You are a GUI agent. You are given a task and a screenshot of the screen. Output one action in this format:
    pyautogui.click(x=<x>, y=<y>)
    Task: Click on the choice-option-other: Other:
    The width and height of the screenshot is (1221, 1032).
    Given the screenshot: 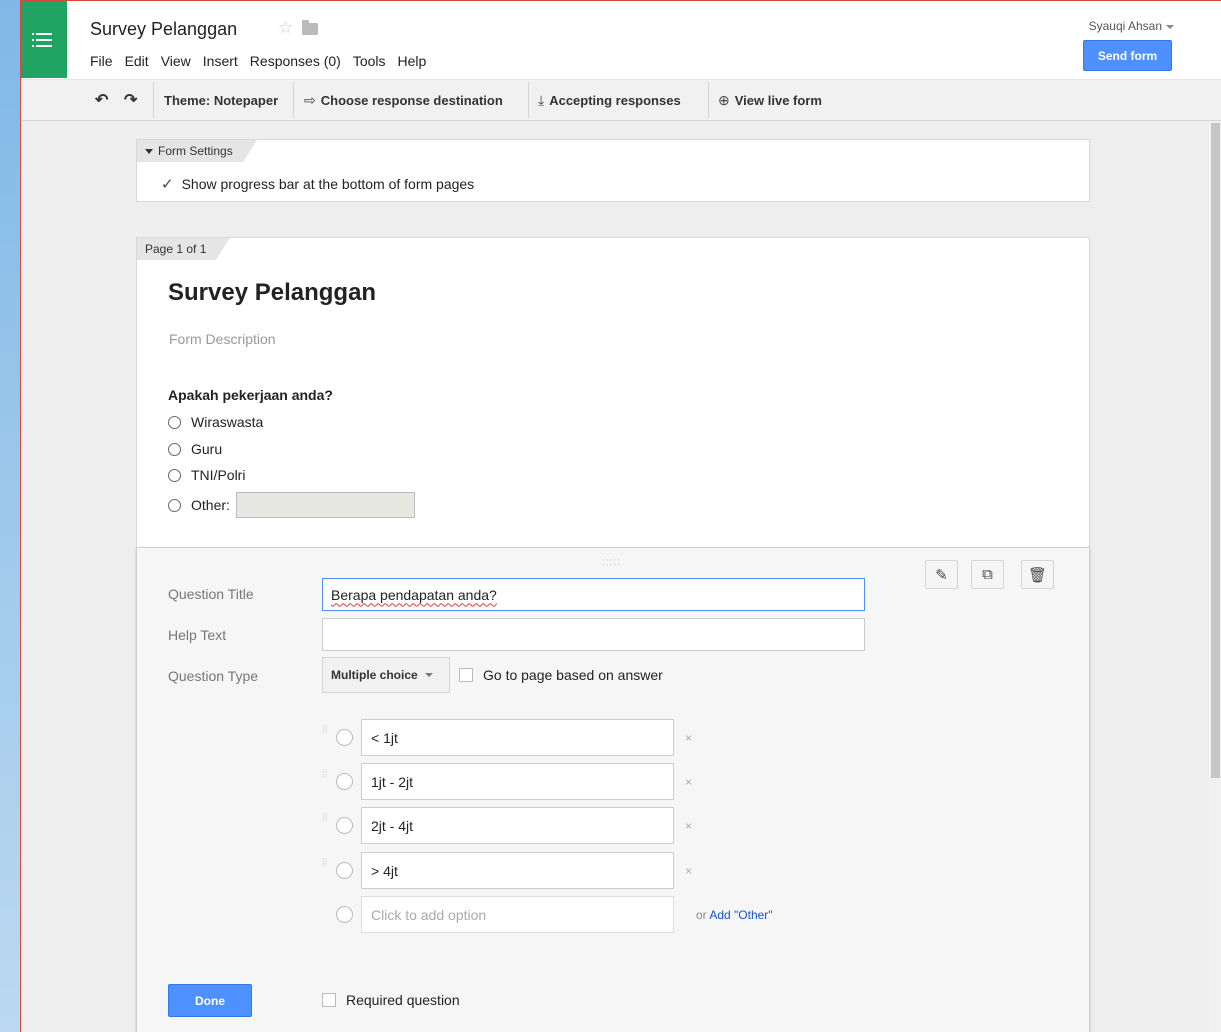 What is the action you would take?
    pyautogui.click(x=291, y=505)
    